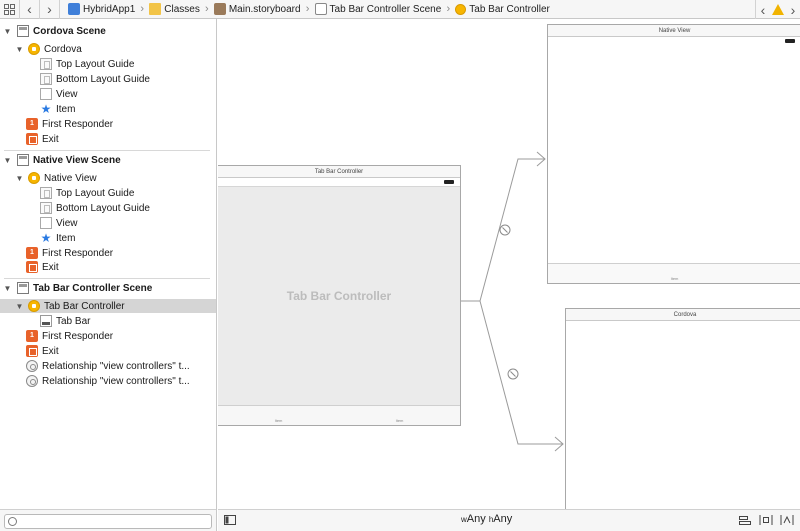 This screenshot has width=800, height=531. What do you see at coordinates (674, 31) in the screenshot?
I see `scene-dock-title: Native View` at bounding box center [674, 31].